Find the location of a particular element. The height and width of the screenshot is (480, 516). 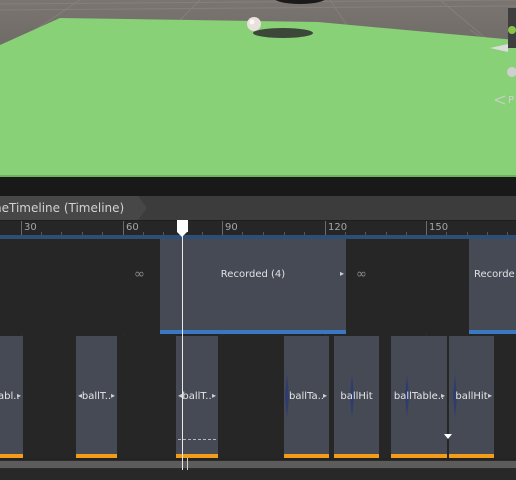

audio-clip-label: ballTable.. is located at coordinates (419, 396).